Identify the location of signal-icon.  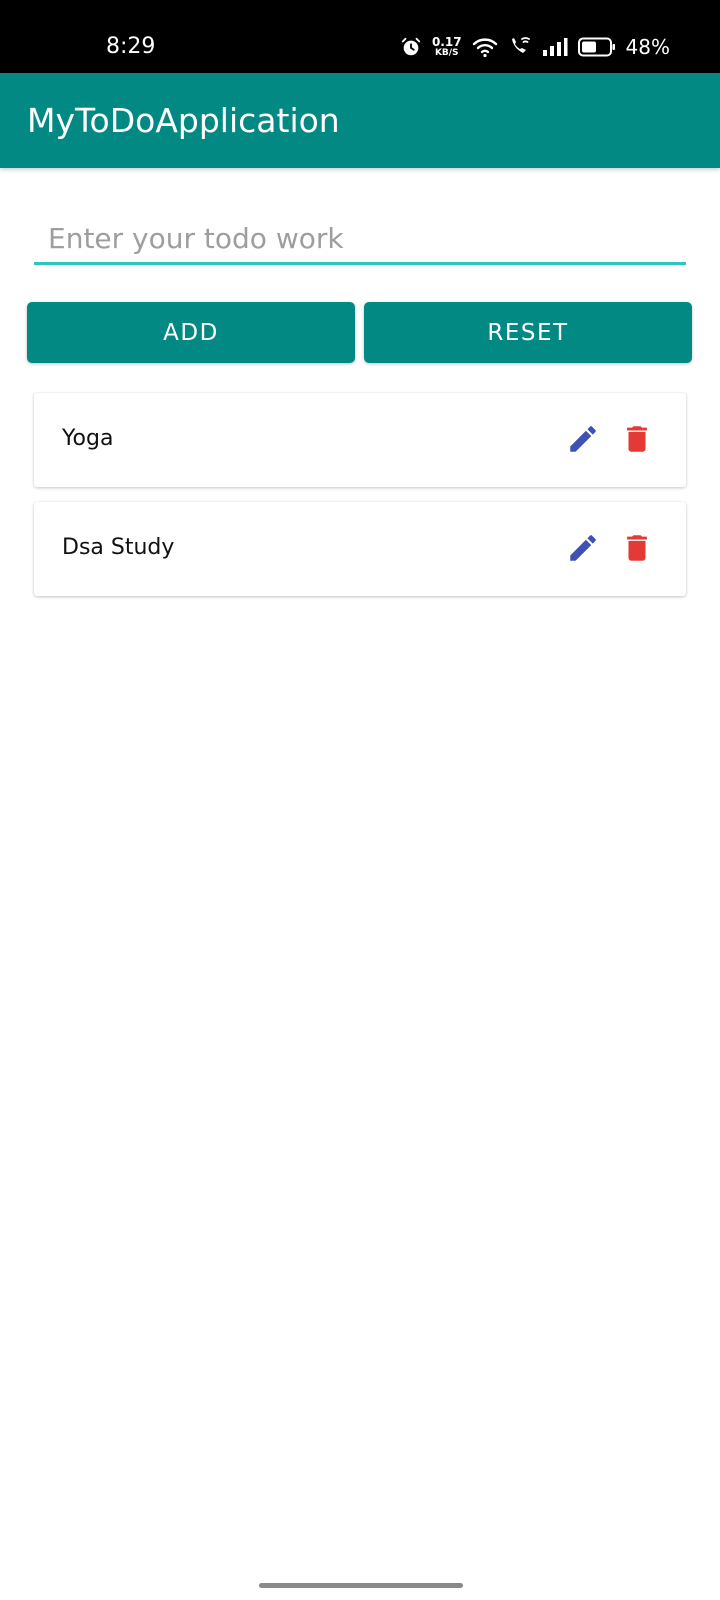
(555, 47).